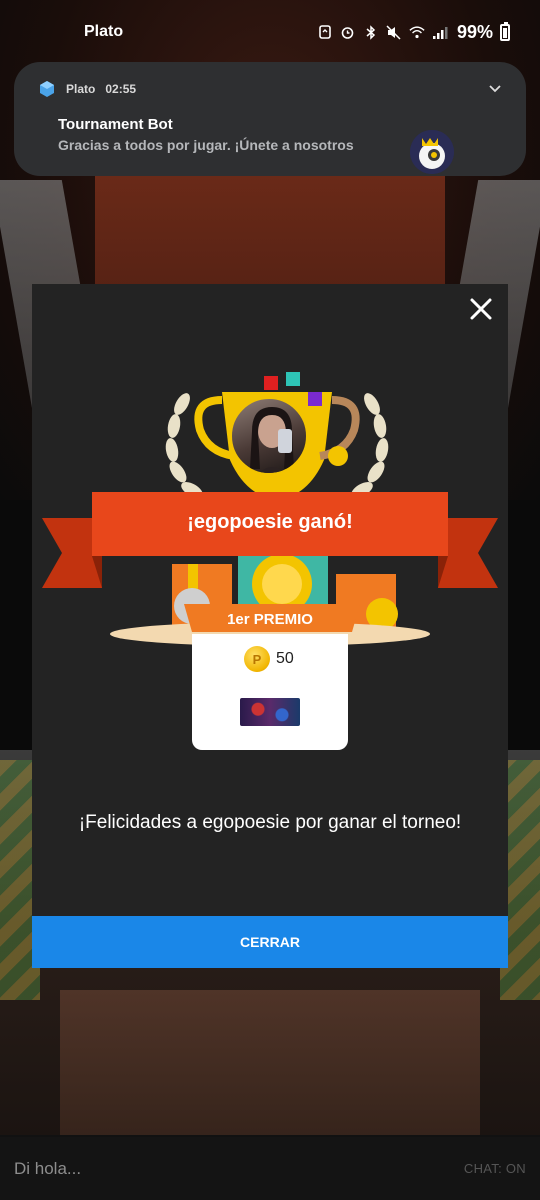 This screenshot has width=540, height=1200. I want to click on coin-amount: 50, so click(285, 658).